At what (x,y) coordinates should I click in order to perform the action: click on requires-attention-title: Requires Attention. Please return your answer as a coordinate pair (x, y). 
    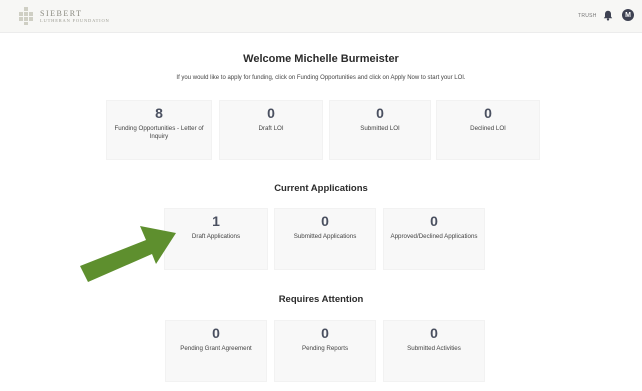
    Looking at the image, I should click on (321, 299).